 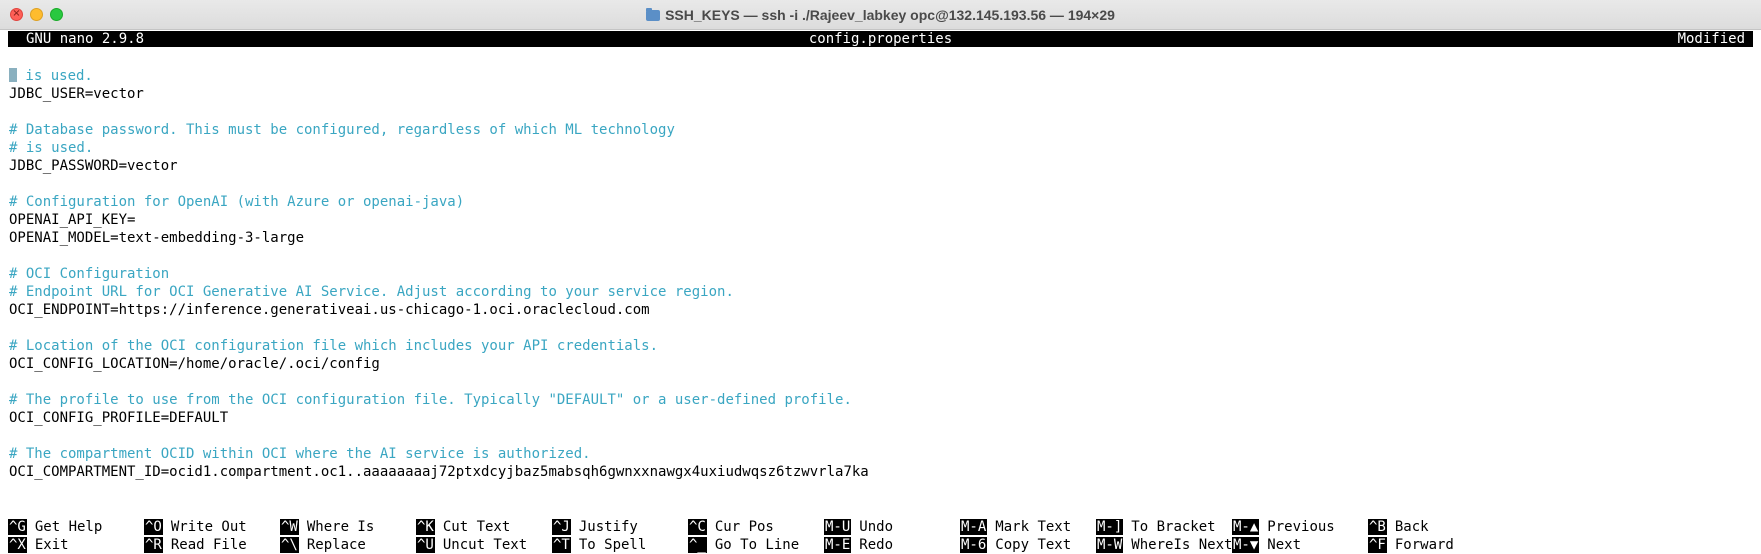 I want to click on shortcut-key: ^J, so click(x=561, y=527).